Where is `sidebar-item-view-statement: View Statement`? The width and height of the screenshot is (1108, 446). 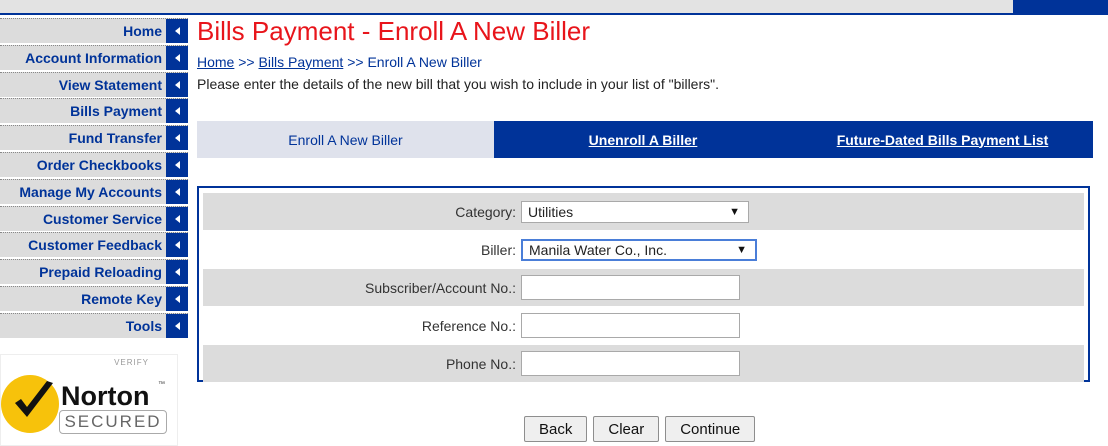 sidebar-item-view-statement: View Statement is located at coordinates (94, 84).